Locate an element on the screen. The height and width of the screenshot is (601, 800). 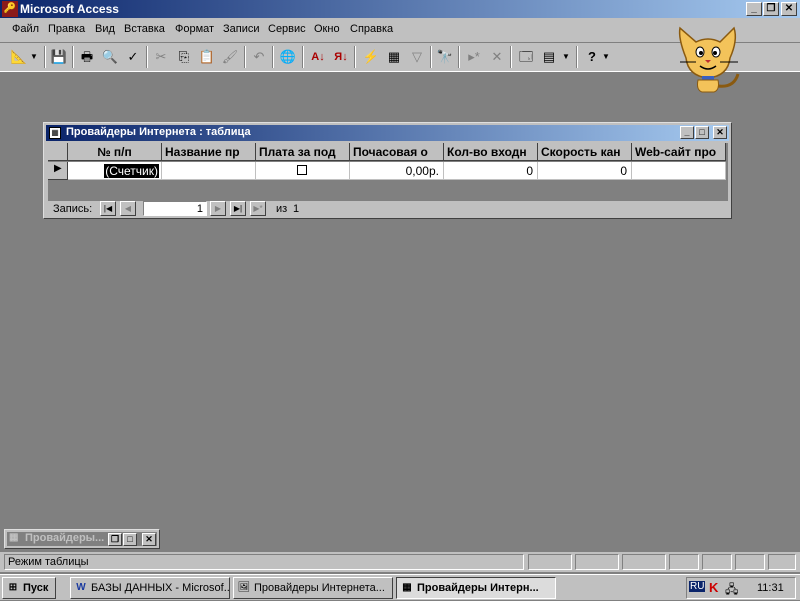
cell-name is located at coordinates (209, 171).